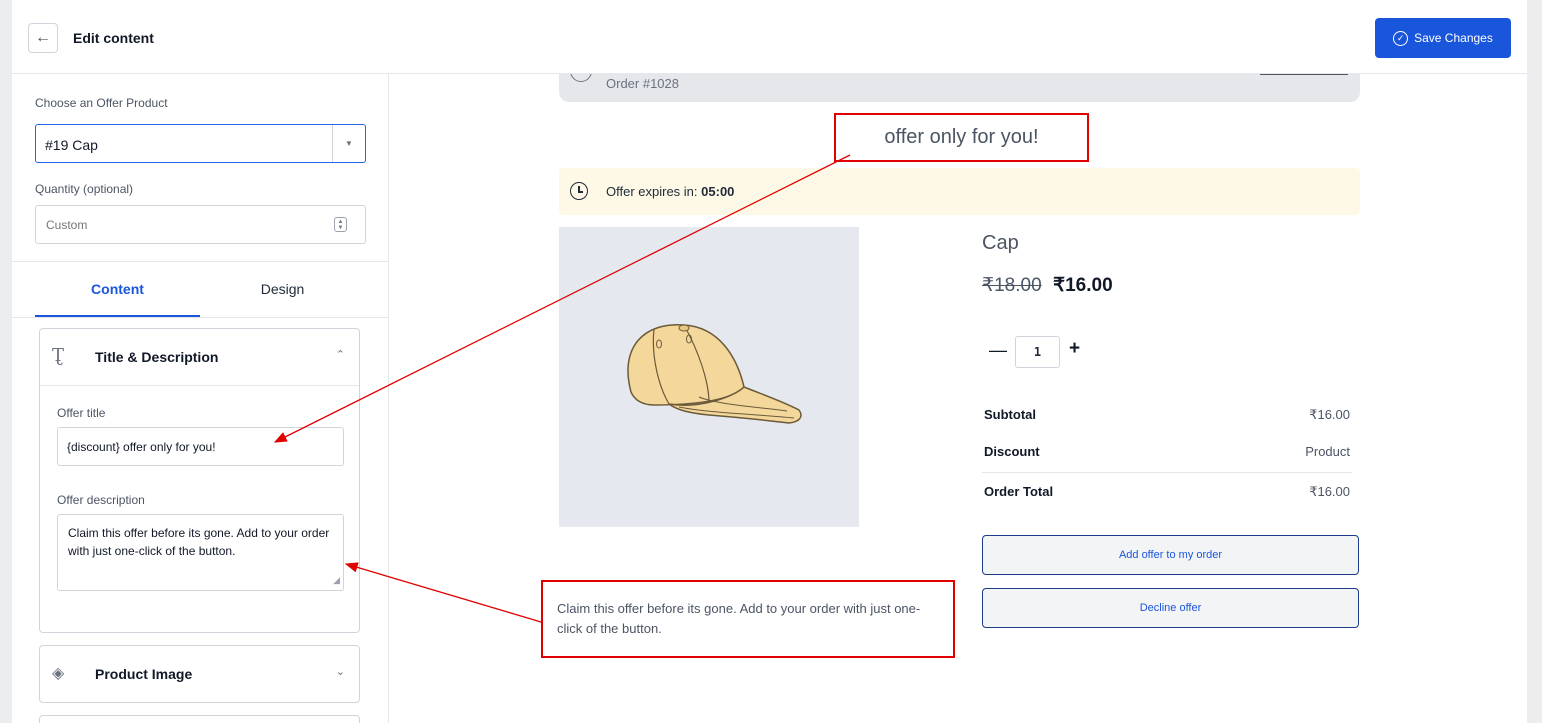  Describe the element at coordinates (340, 354) in the screenshot. I see `chevron-up-icon: ⌃` at that location.